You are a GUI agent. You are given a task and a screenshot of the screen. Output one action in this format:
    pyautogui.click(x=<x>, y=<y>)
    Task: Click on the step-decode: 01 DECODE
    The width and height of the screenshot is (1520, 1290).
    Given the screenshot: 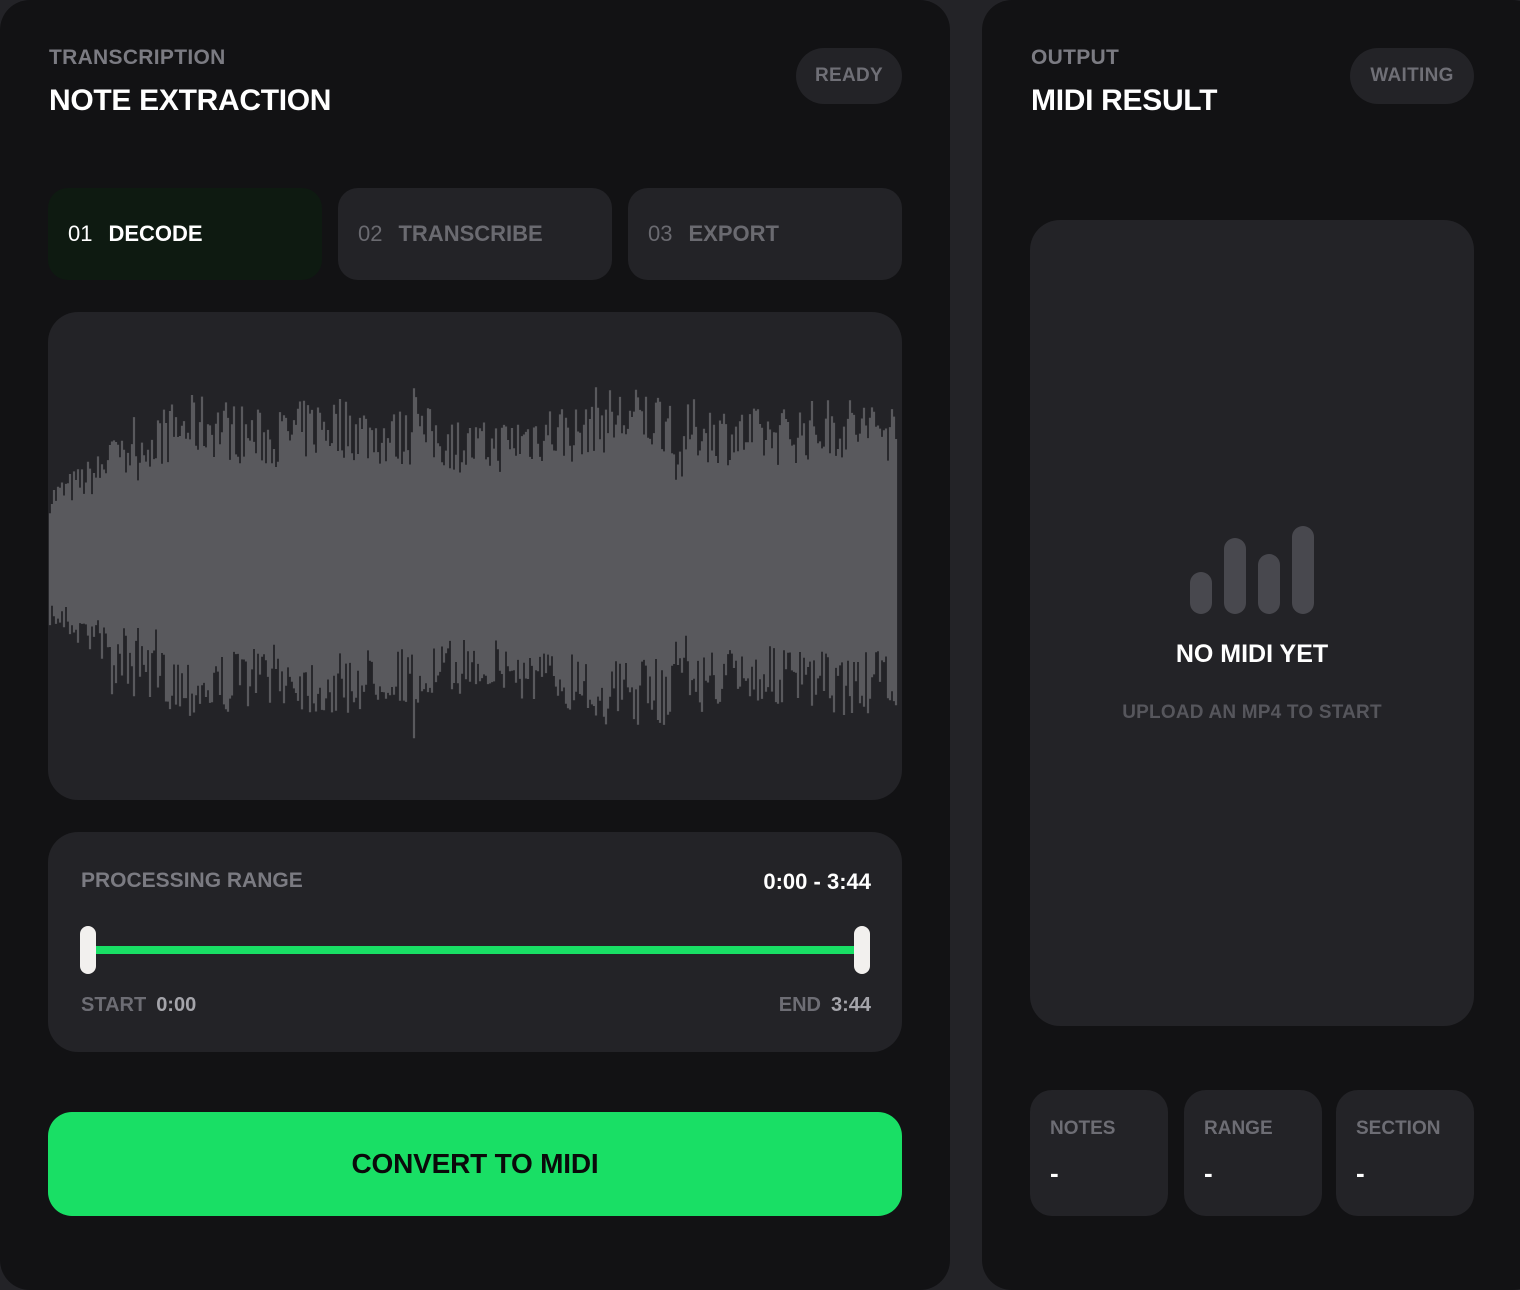 What is the action you would take?
    pyautogui.click(x=185, y=234)
    